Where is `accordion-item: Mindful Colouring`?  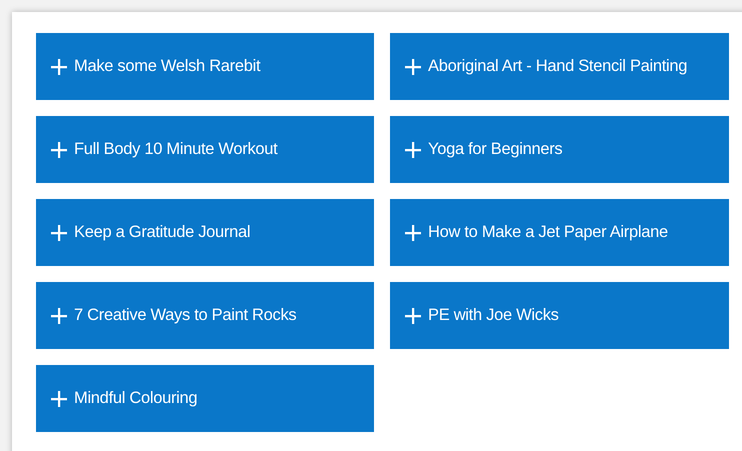 accordion-item: Mindful Colouring is located at coordinates (205, 398).